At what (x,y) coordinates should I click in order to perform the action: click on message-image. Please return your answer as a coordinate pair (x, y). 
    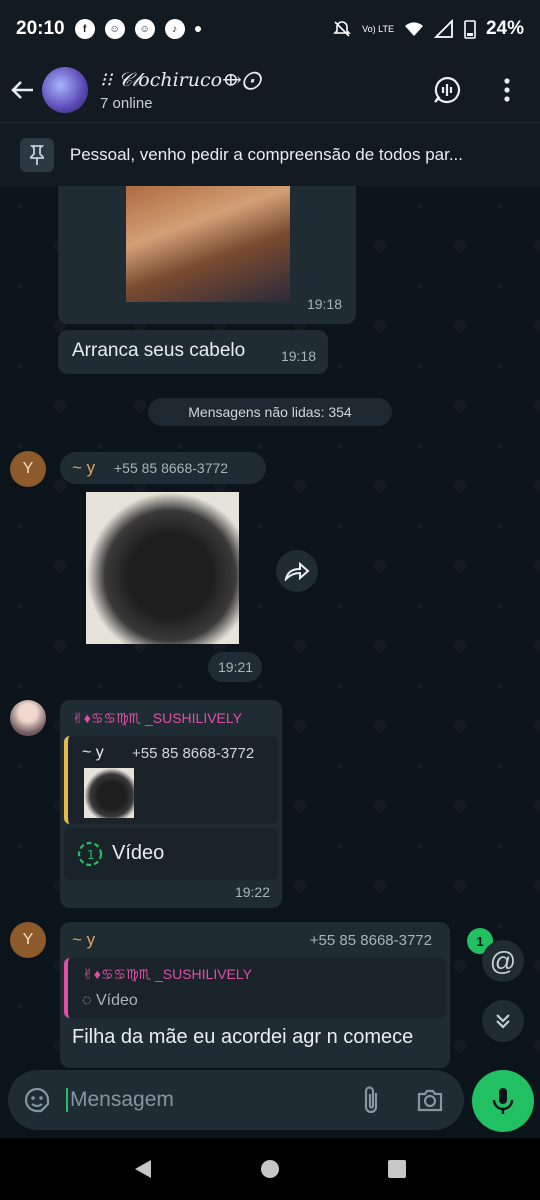
    Looking at the image, I should click on (208, 244).